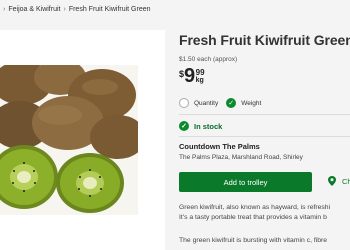 The width and height of the screenshot is (350, 250). Describe the element at coordinates (224, 103) in the screenshot. I see `unit-selector: Quantity ✓ Weight` at that location.